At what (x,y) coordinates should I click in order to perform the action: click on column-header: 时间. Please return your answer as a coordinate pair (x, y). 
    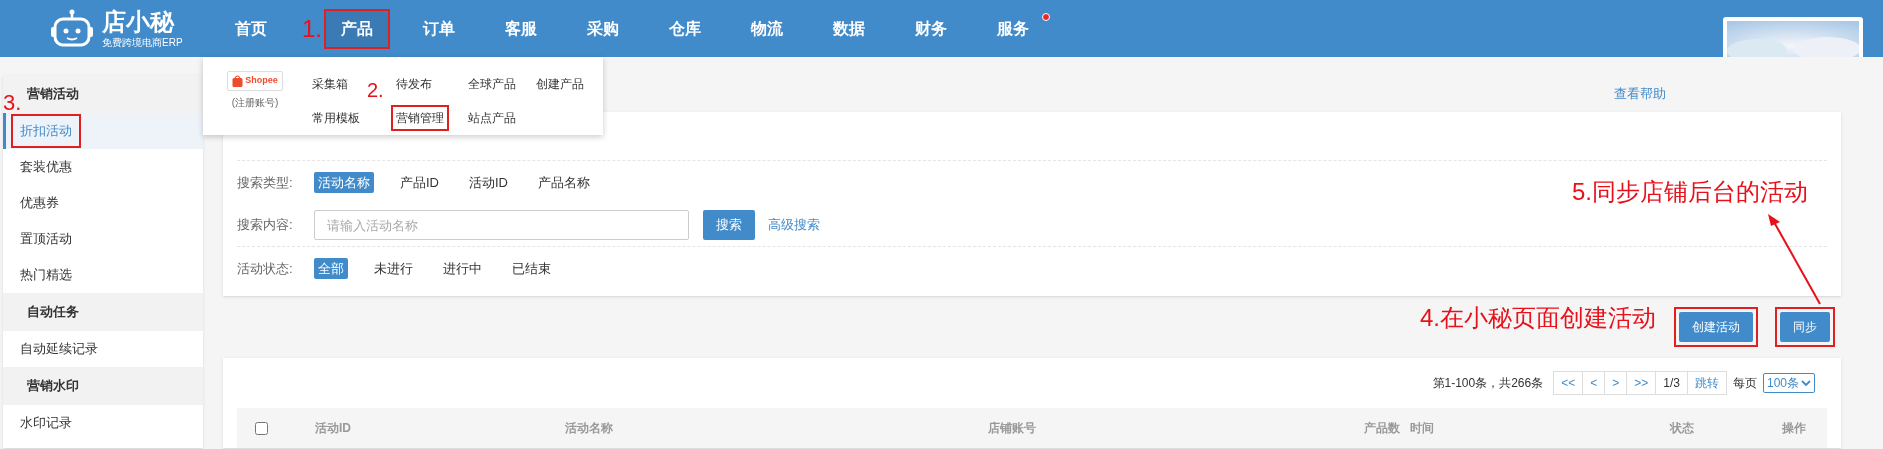
    Looking at the image, I should click on (1422, 428).